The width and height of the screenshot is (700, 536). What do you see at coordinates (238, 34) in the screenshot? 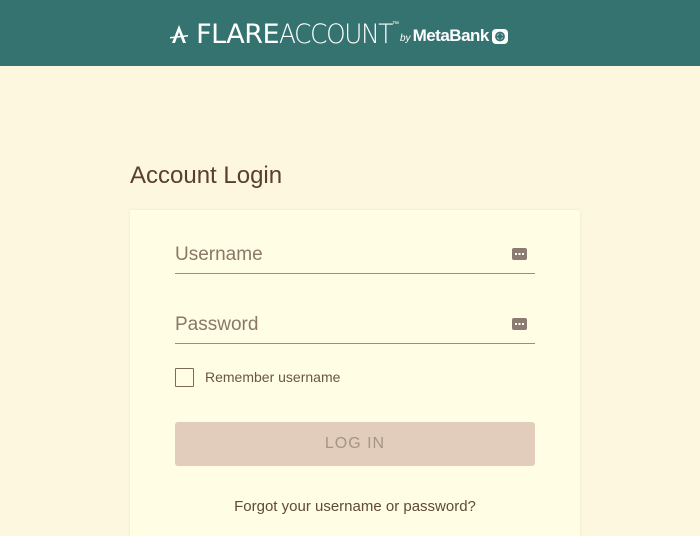
I see `brand-primary: FLARE` at bounding box center [238, 34].